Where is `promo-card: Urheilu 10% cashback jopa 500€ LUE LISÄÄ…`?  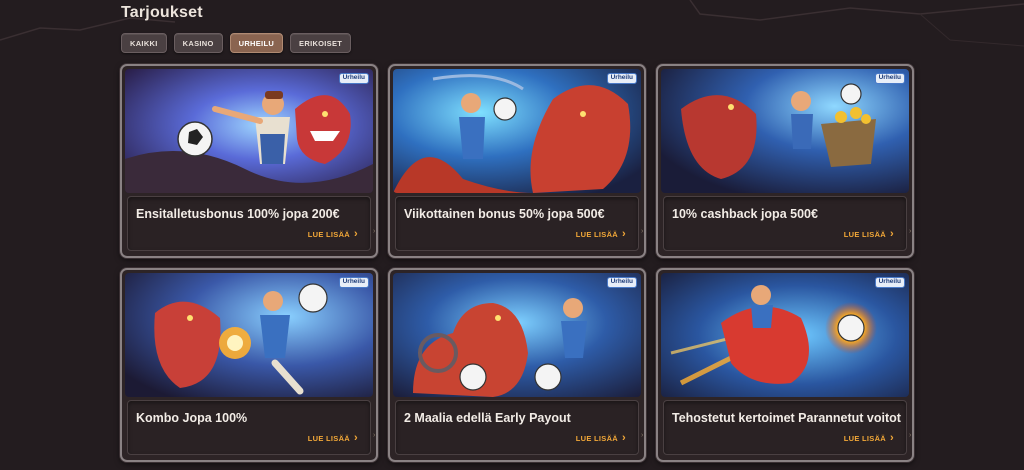
promo-card: Urheilu 10% cashback jopa 500€ LUE LISÄÄ… is located at coordinates (785, 161).